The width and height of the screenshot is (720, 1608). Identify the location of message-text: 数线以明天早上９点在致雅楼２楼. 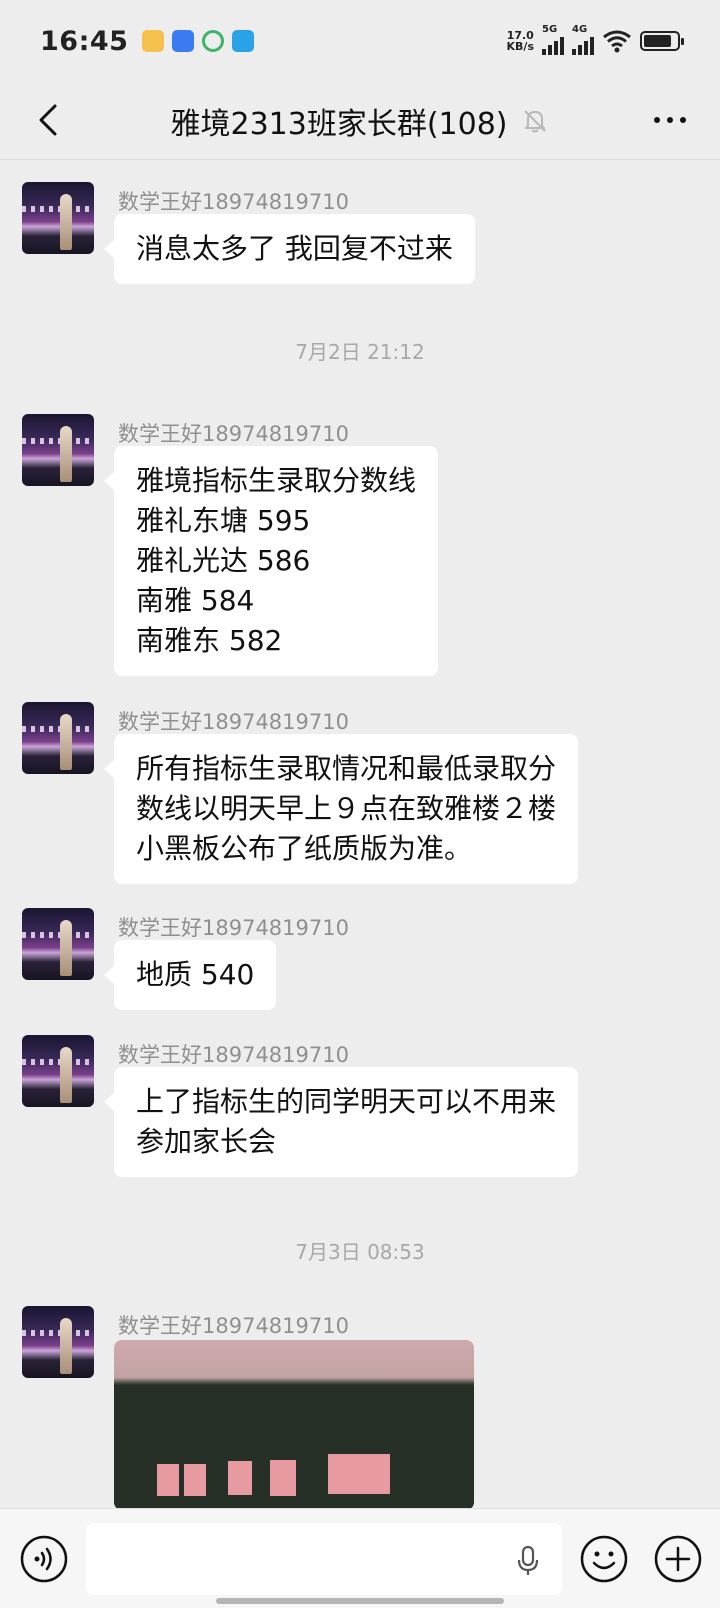
(346, 808).